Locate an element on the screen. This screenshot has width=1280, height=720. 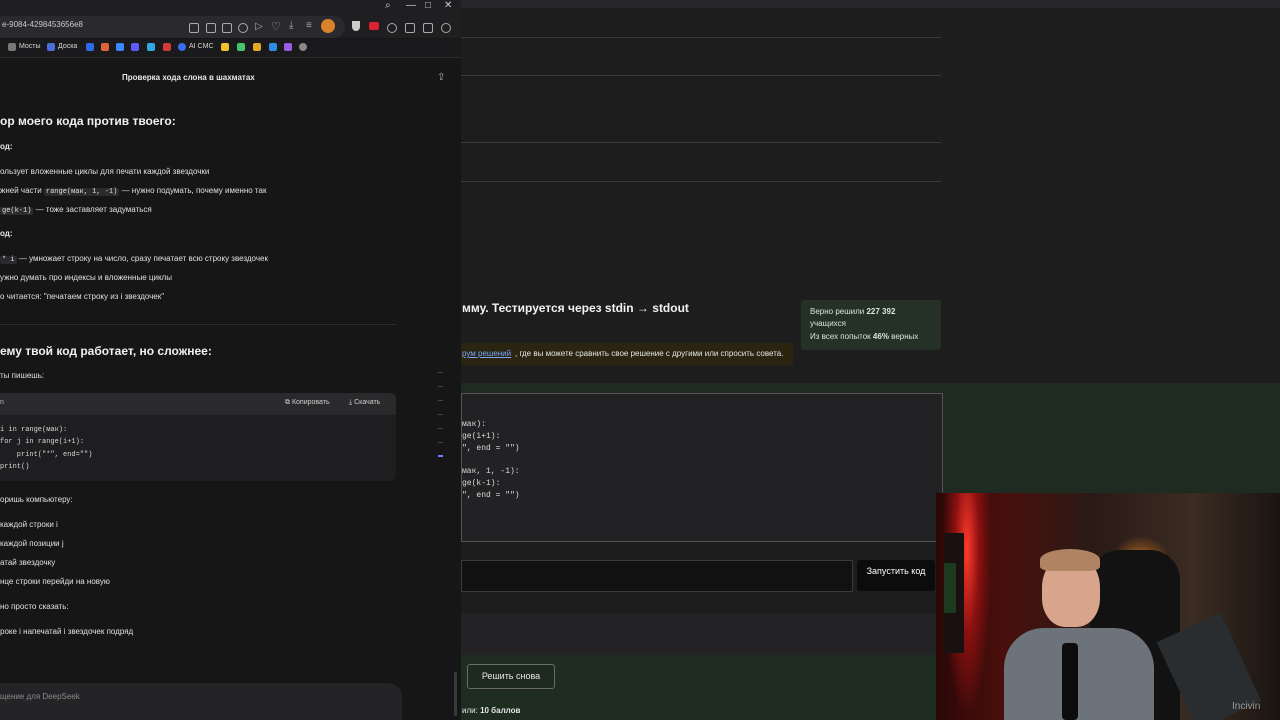
score-text: или: 10 баллов is located at coordinates (491, 710).